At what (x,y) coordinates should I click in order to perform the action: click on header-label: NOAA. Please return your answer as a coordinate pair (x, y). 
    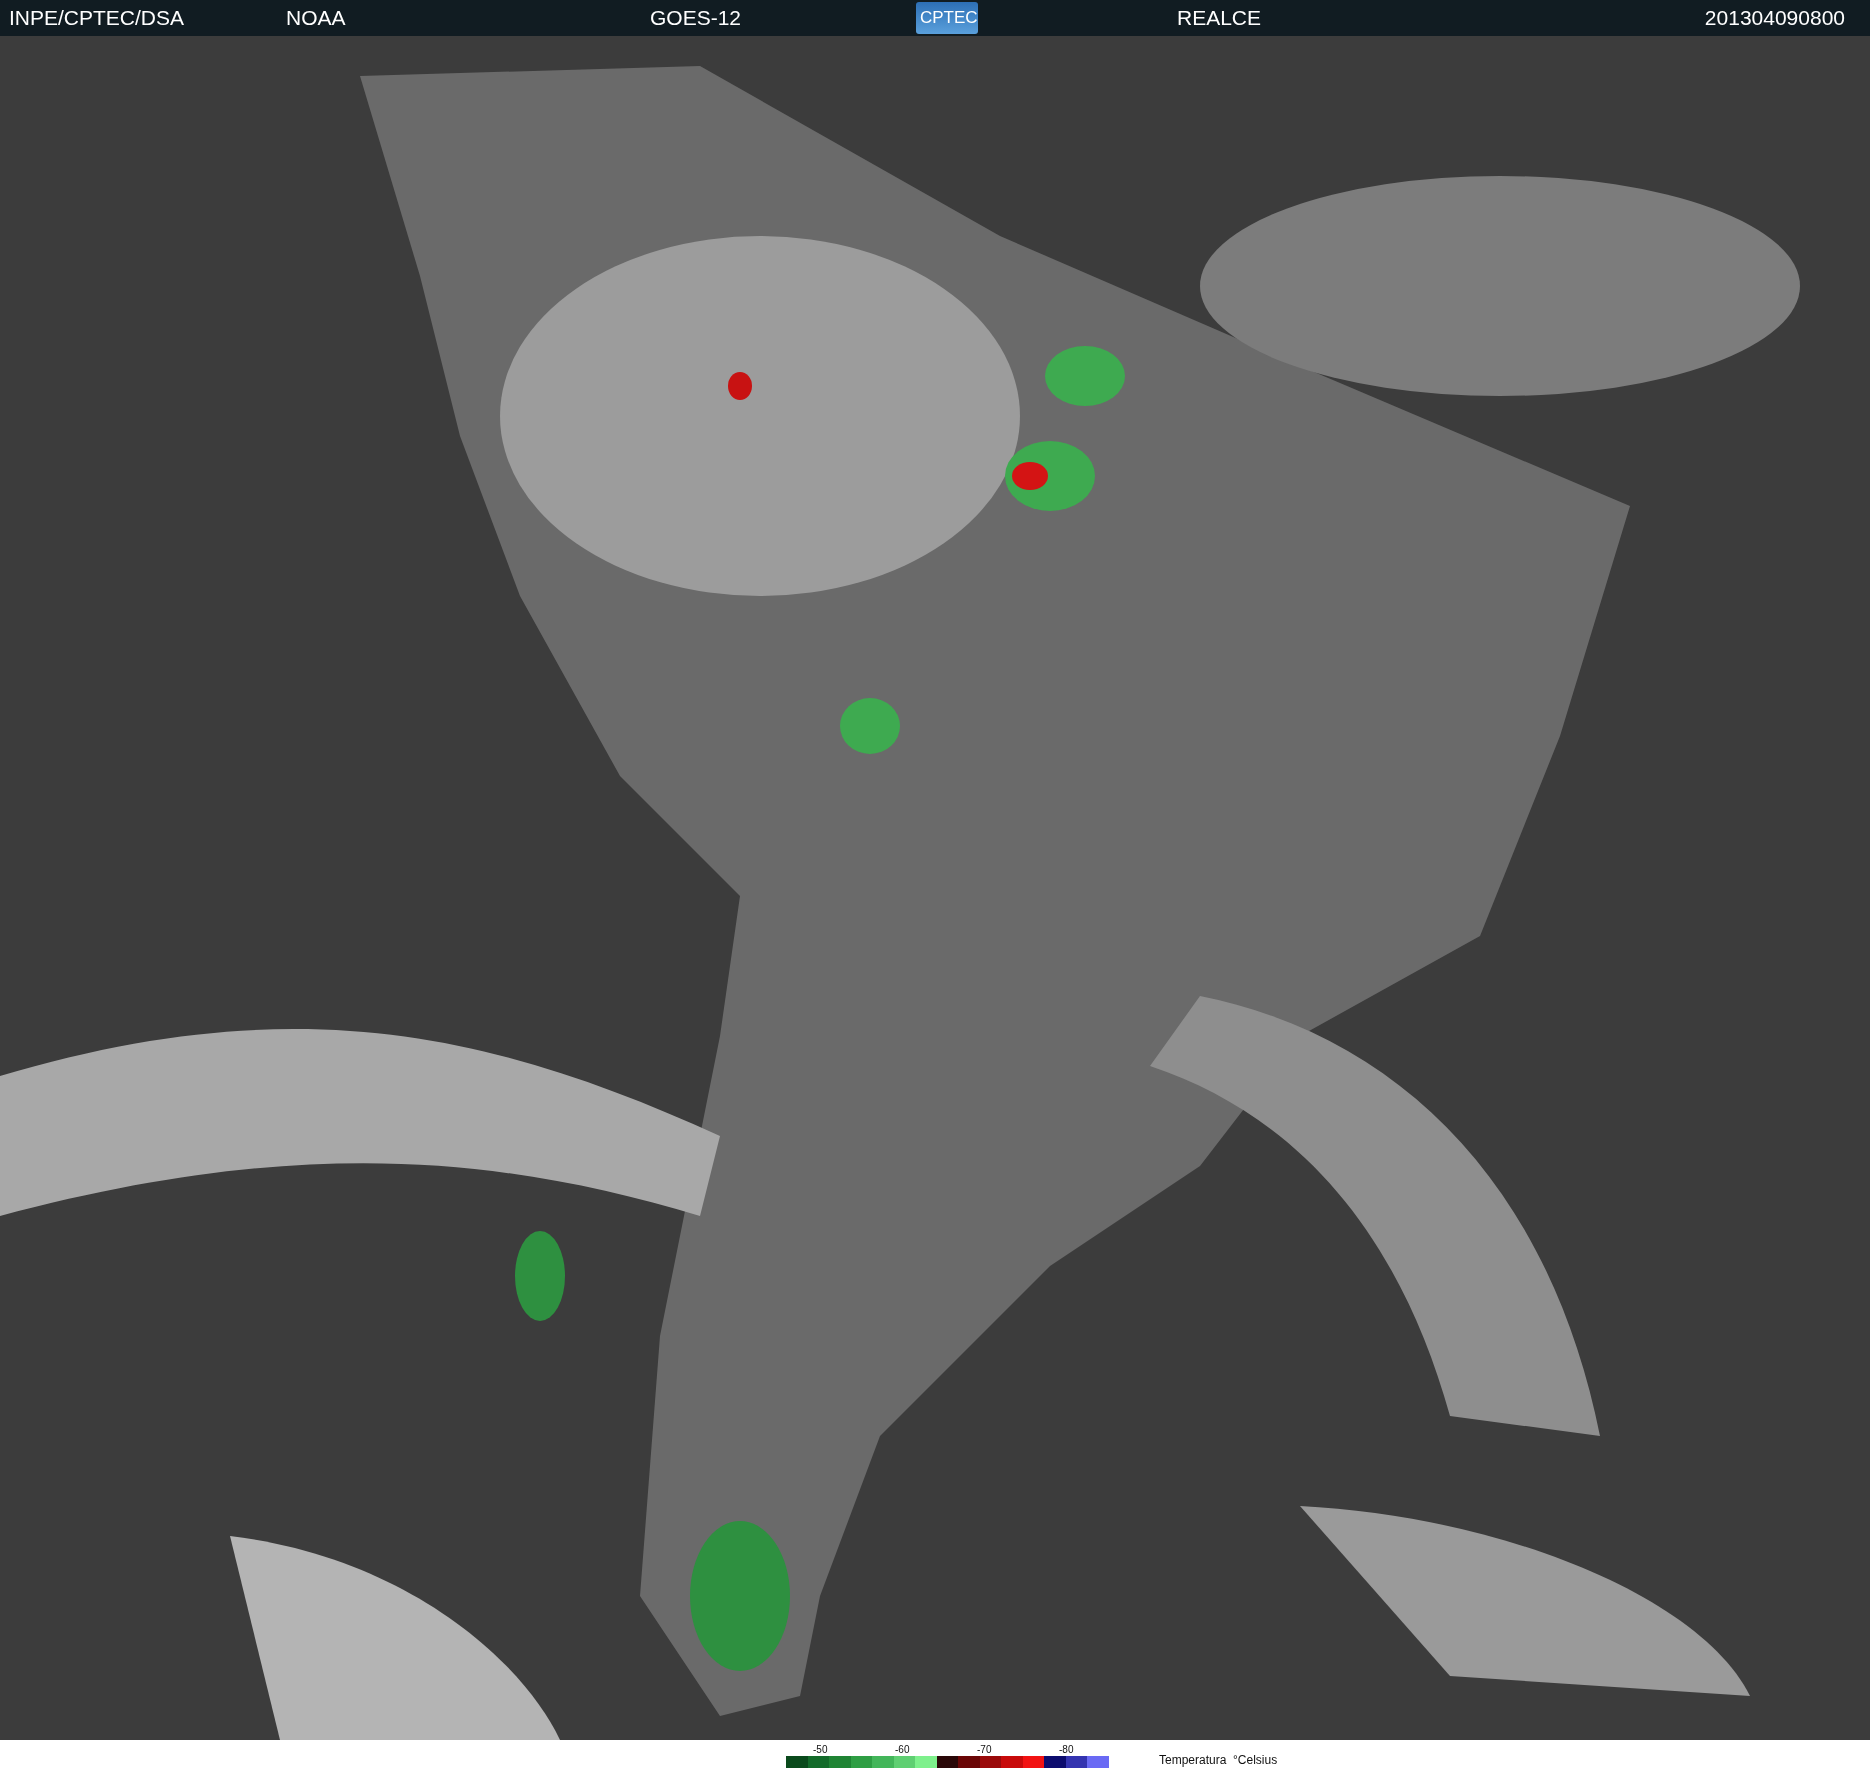
    Looking at the image, I should click on (316, 18).